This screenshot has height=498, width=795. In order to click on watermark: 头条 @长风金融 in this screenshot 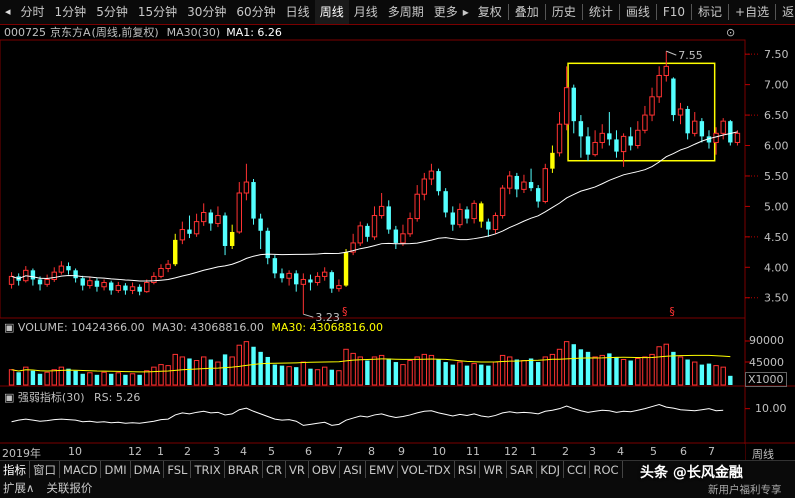, I will do `click(691, 473)`.